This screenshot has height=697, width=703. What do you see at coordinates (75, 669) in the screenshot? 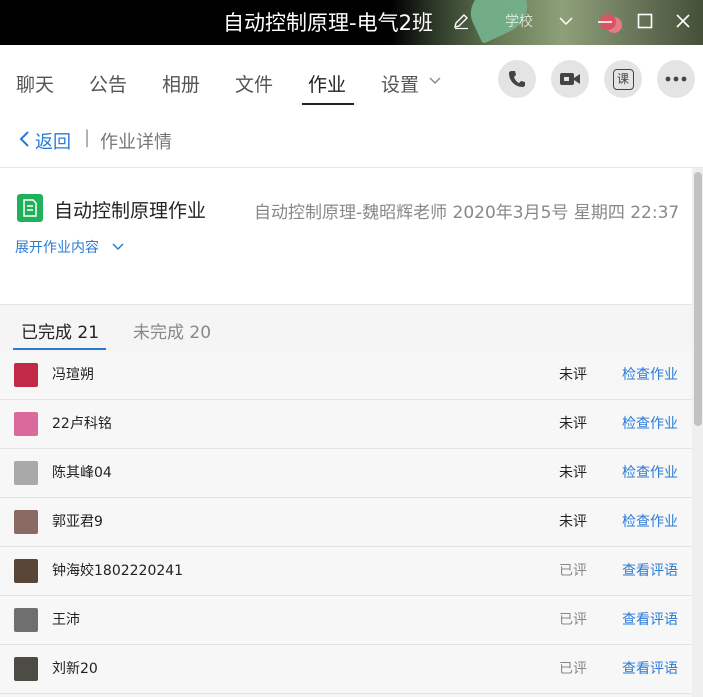
I see `student-name: 刘新20` at bounding box center [75, 669].